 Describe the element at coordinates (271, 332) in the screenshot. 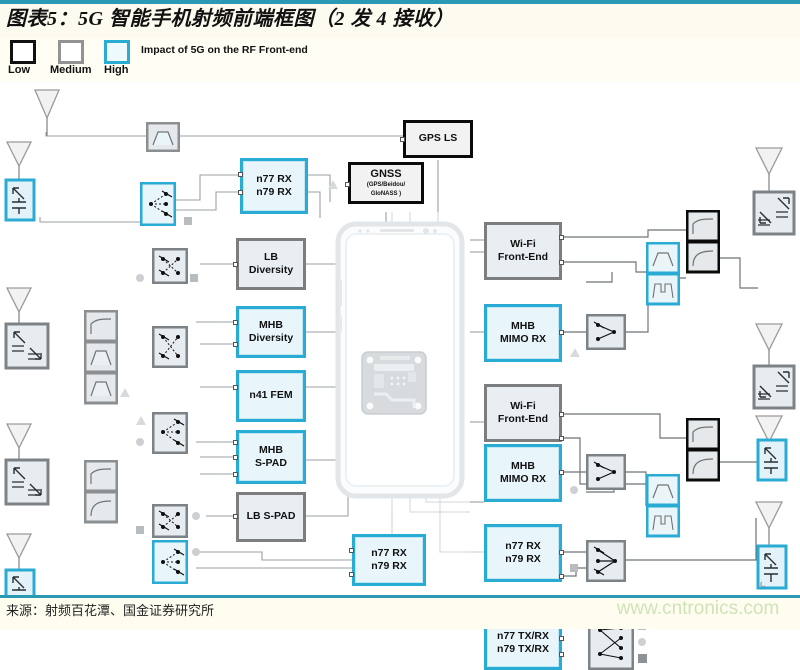

I see `block-mhb-diversity: MHB Diversity` at that location.